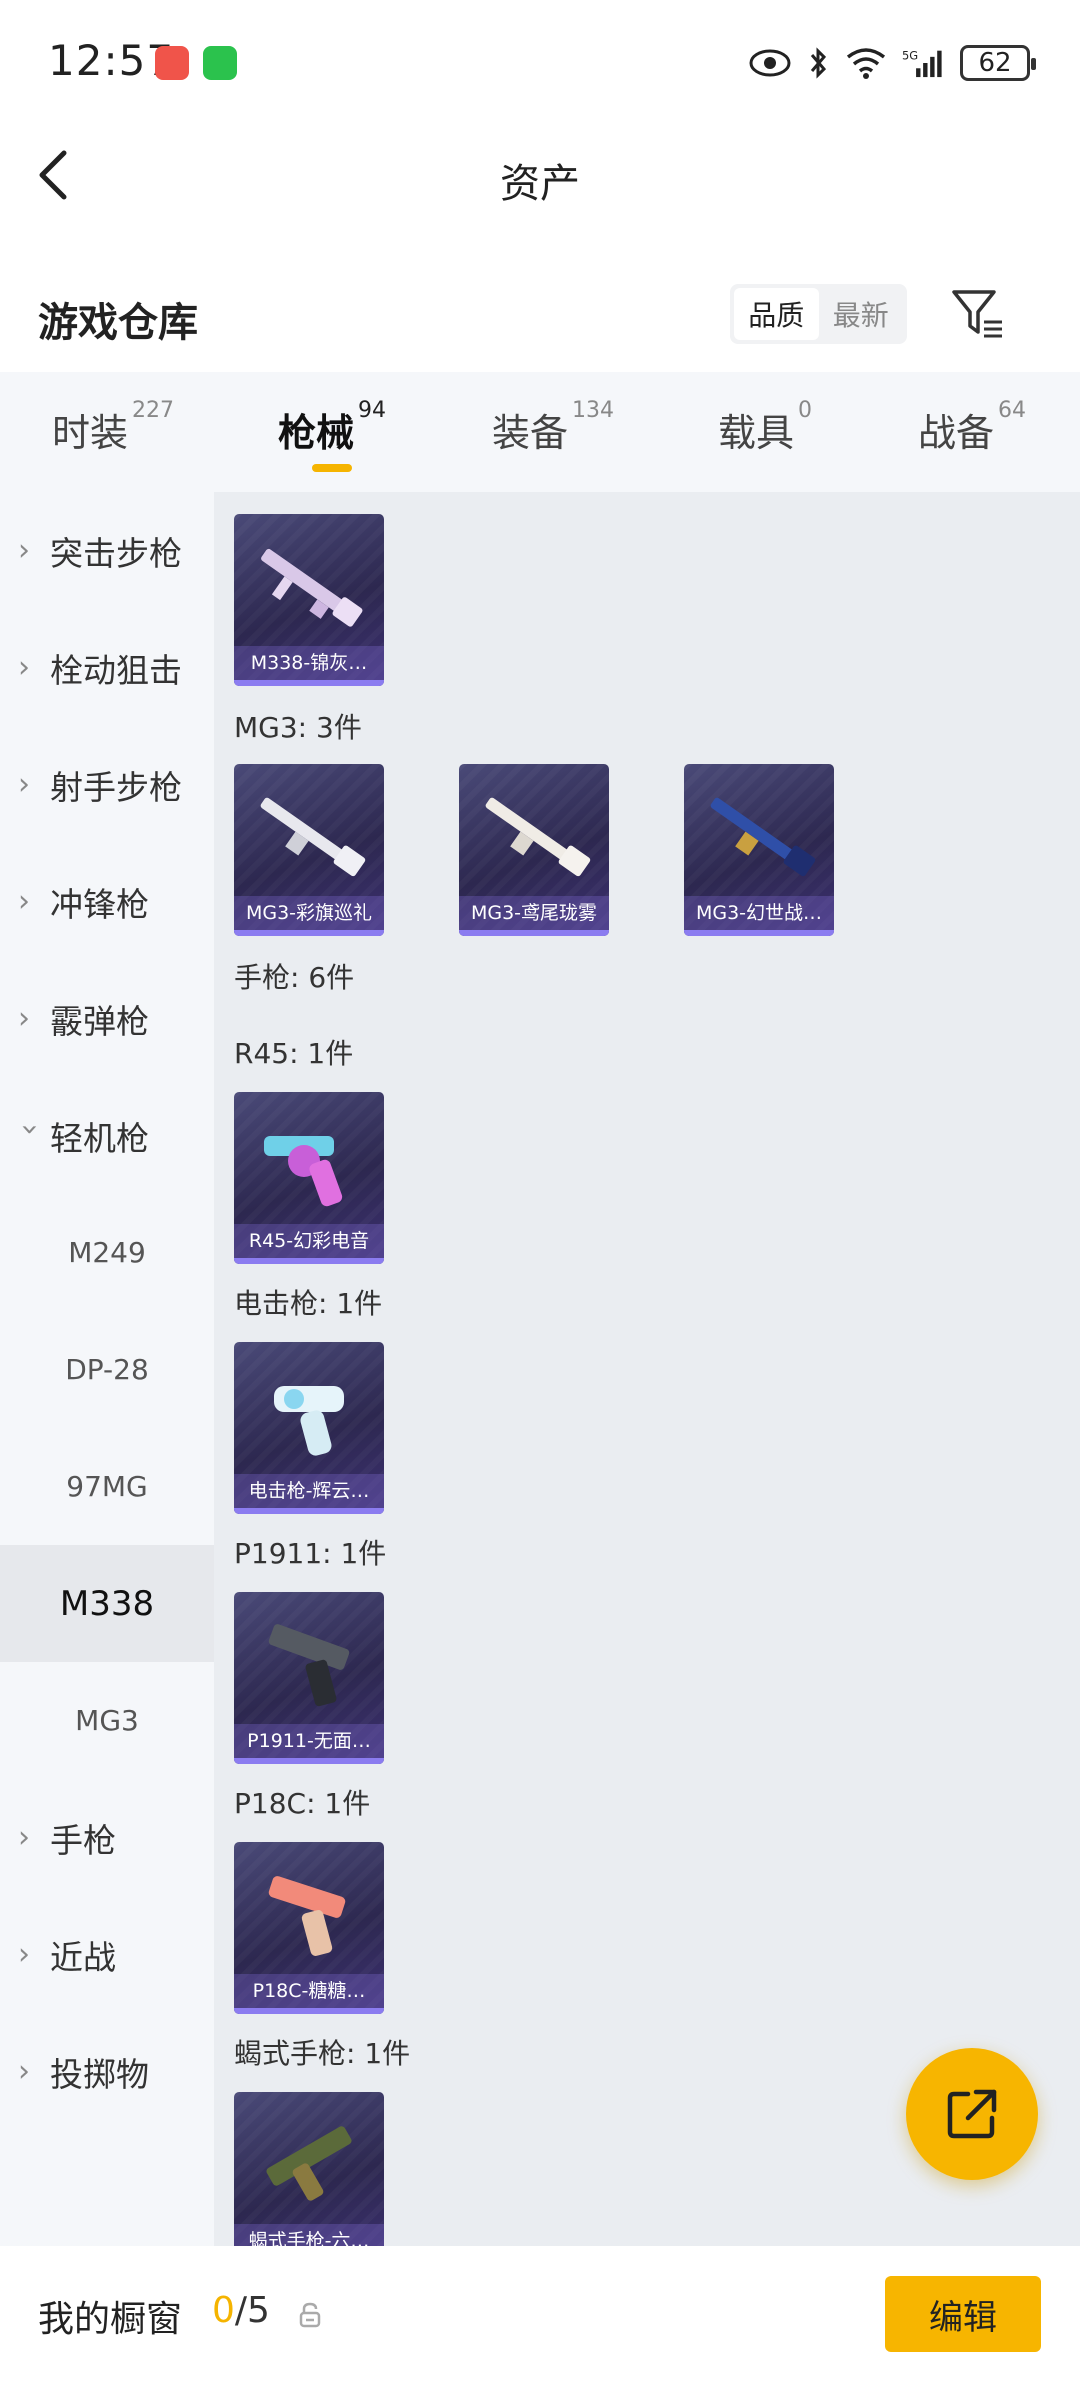 The height and width of the screenshot is (2381, 1080). What do you see at coordinates (310, 1553) in the screenshot?
I see `group-label-p1911: P1911: 1件` at bounding box center [310, 1553].